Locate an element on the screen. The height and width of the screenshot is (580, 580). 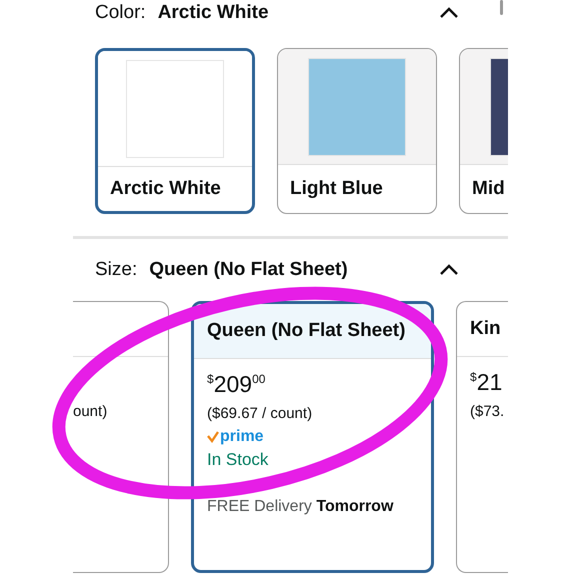
color-name: Light Blue is located at coordinates (336, 189).